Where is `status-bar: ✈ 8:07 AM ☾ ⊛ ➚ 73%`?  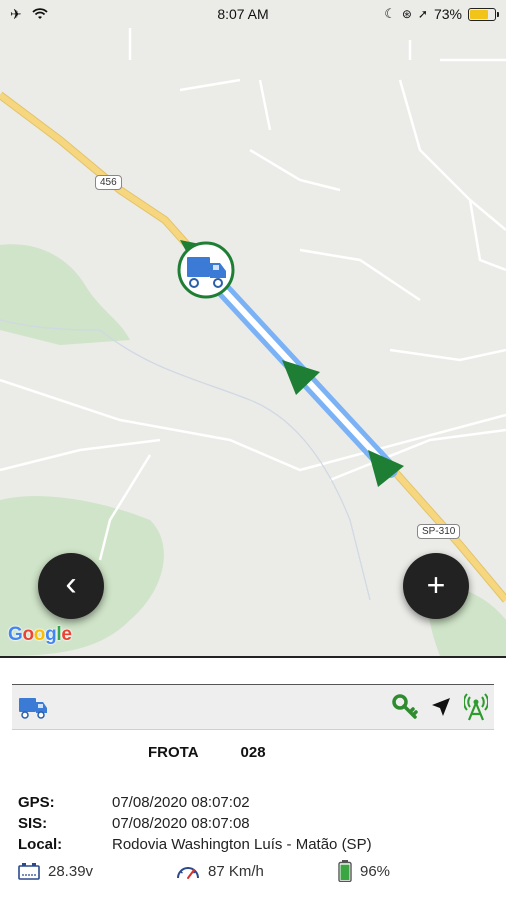 status-bar: ✈ 8:07 AM ☾ ⊛ ➚ 73% is located at coordinates (253, 14).